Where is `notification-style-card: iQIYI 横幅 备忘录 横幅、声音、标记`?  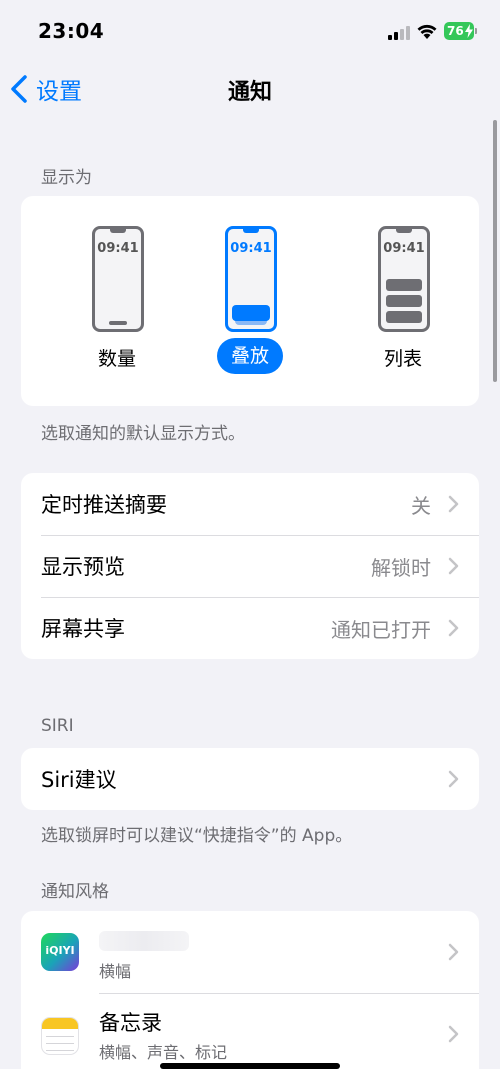 notification-style-card: iQIYI 横幅 备忘录 横幅、声音、标记 is located at coordinates (250, 990).